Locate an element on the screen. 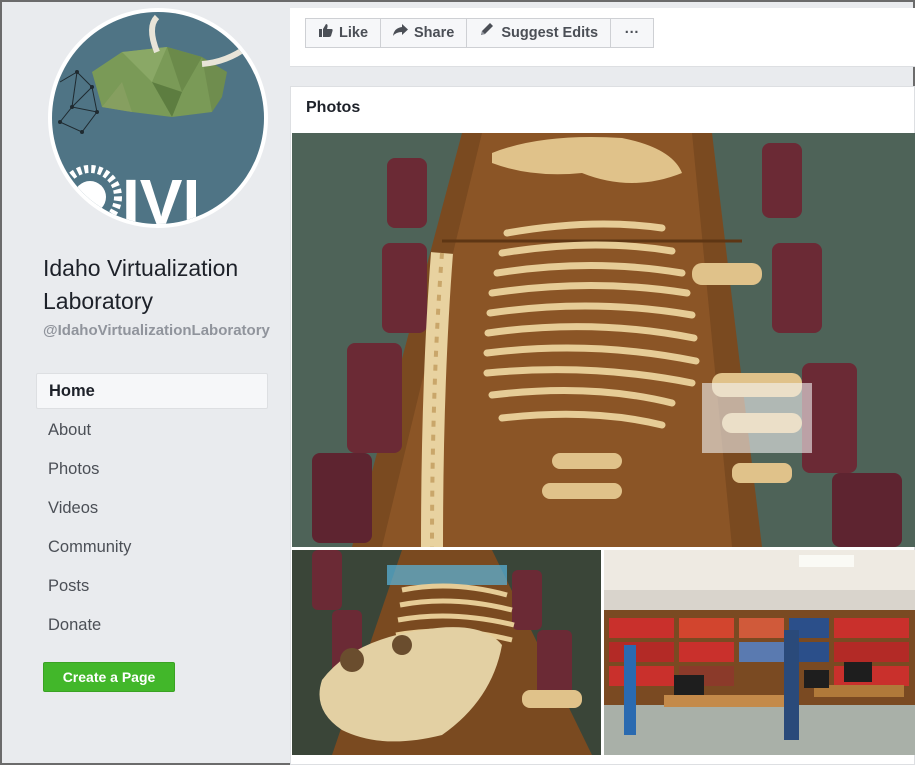  ellipsis-icon: ··· is located at coordinates (632, 33).